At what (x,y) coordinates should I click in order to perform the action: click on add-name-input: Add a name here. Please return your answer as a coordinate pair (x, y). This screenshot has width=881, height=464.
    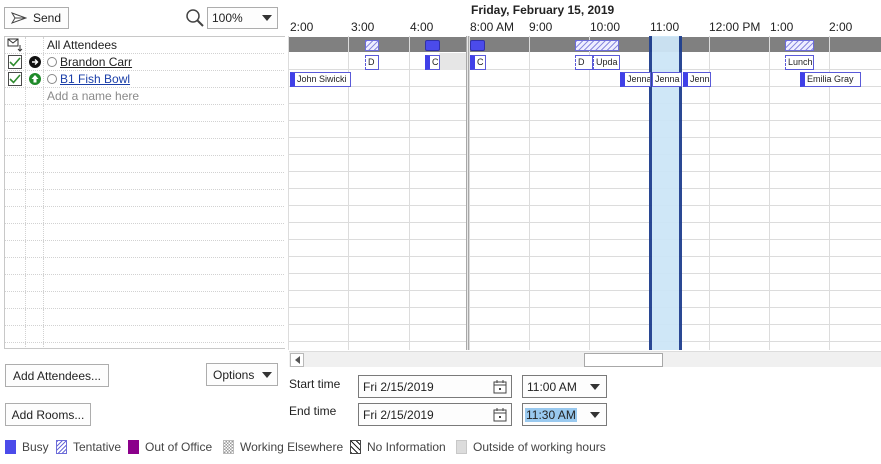
    Looking at the image, I should click on (93, 96).